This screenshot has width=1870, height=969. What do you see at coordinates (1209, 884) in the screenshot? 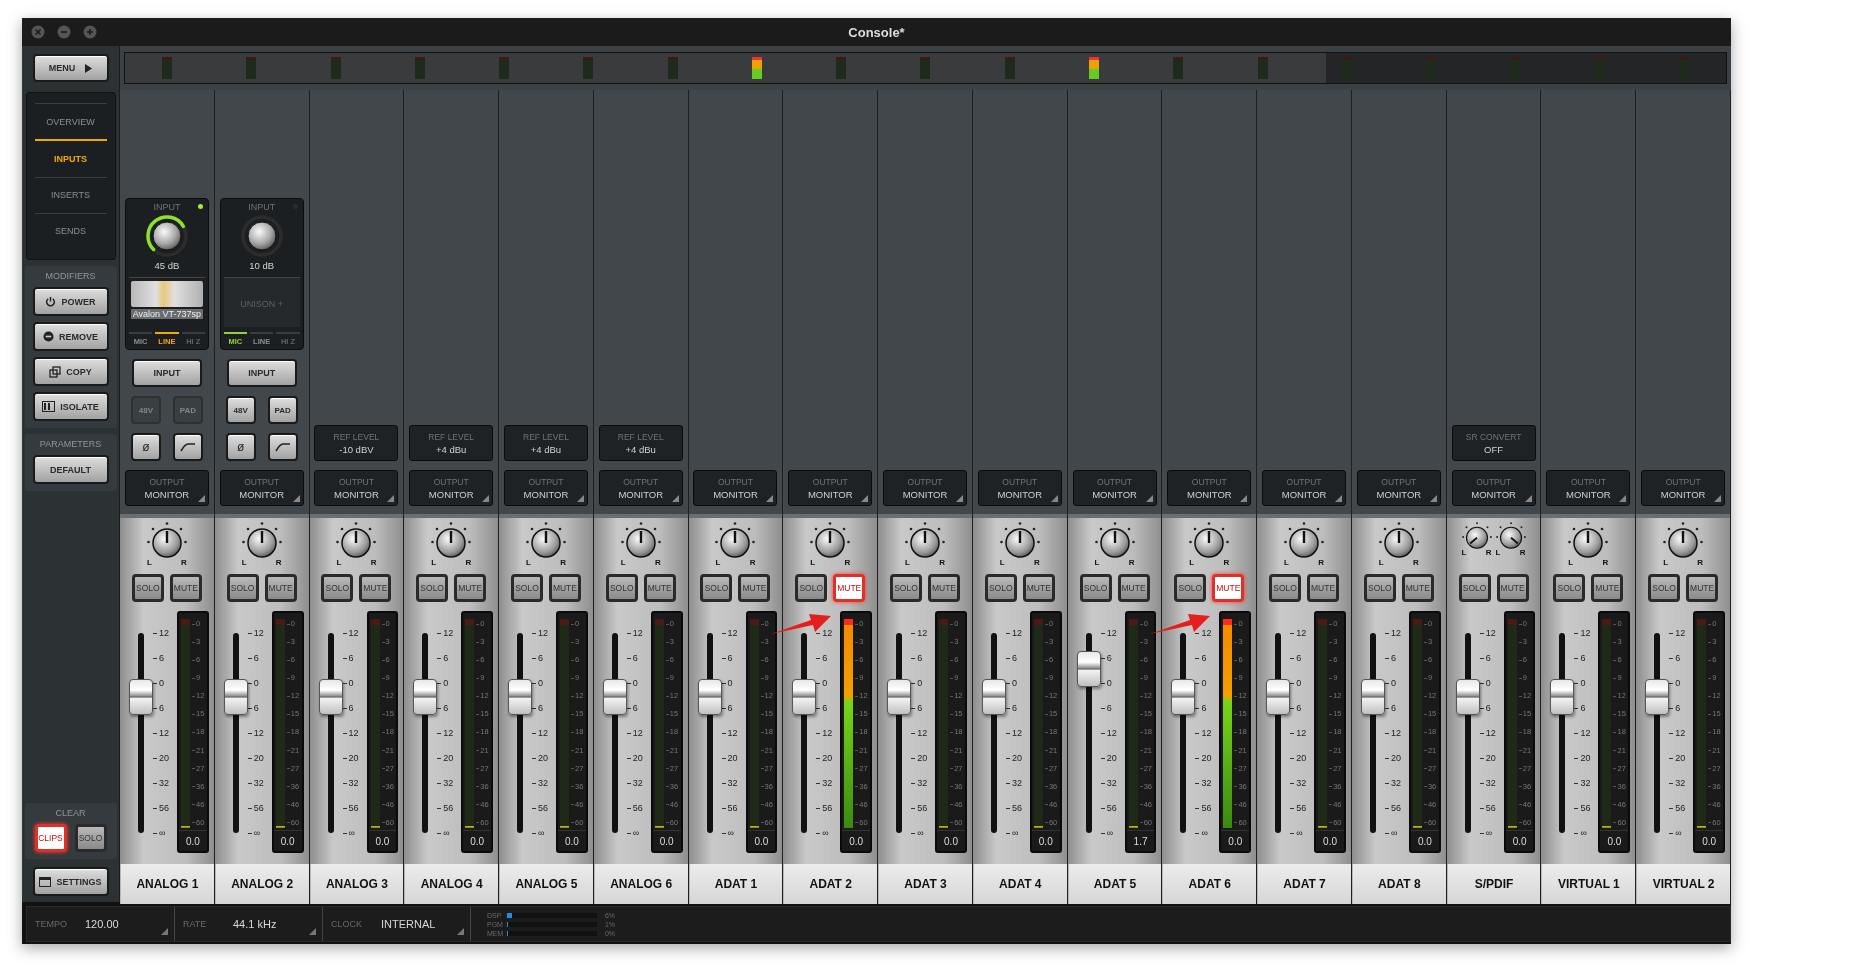
I see `channel-name: ADAT 6` at bounding box center [1209, 884].